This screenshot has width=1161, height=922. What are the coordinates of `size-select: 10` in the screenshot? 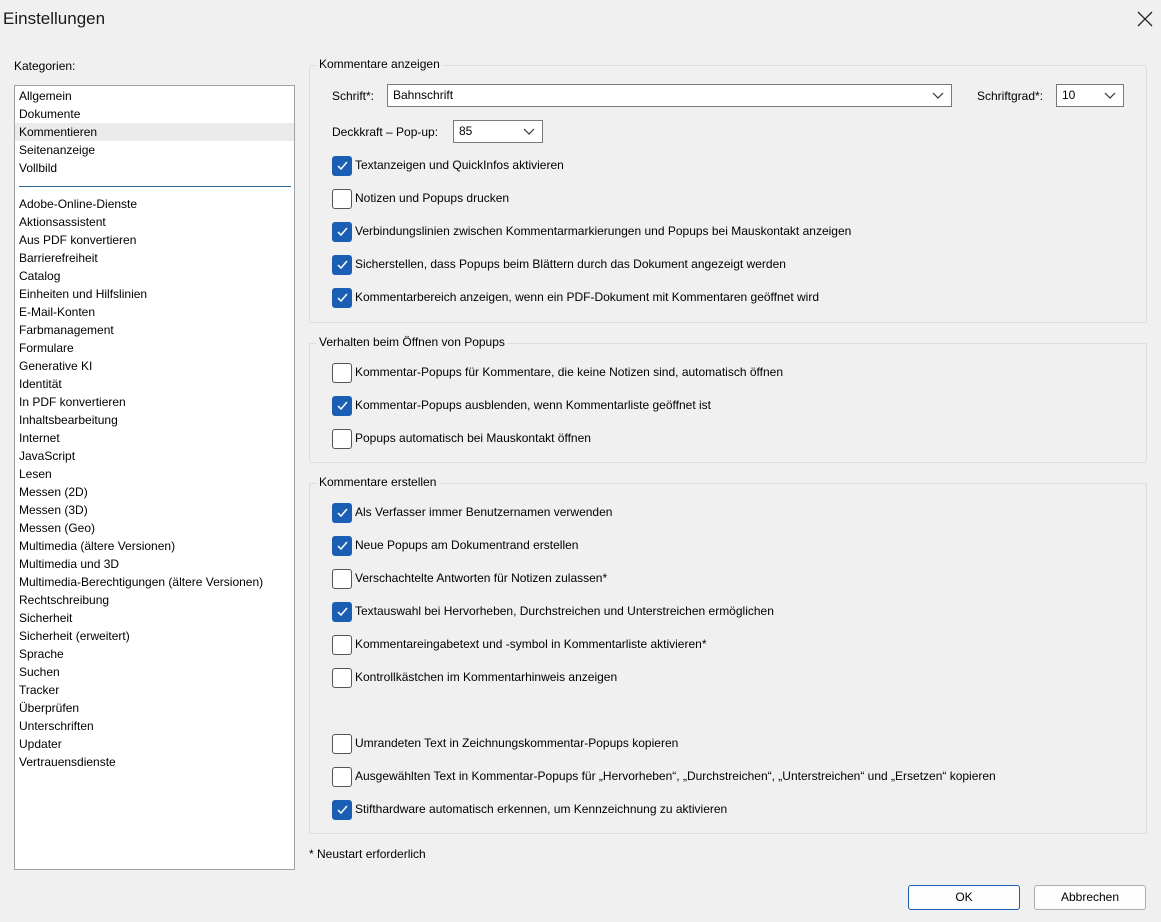 It's located at (1090, 95).